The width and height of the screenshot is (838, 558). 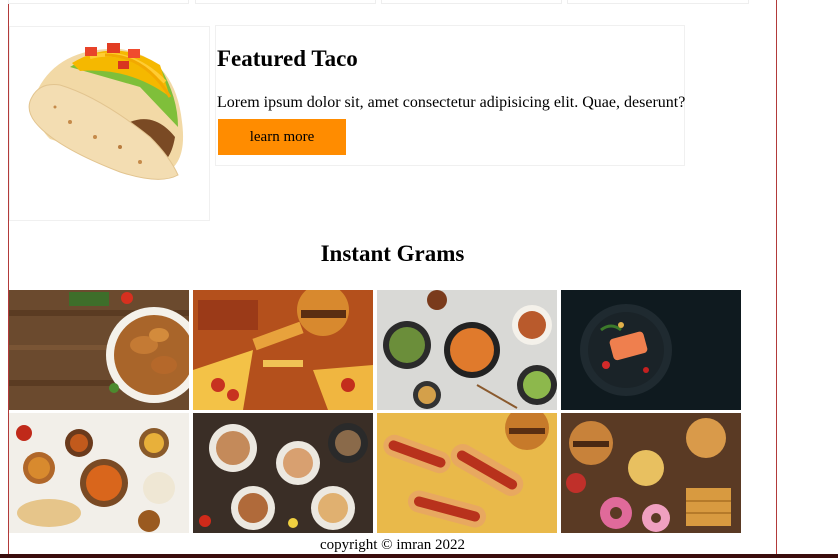 I want to click on gallery-image-indian-curries, so click(x=99, y=473).